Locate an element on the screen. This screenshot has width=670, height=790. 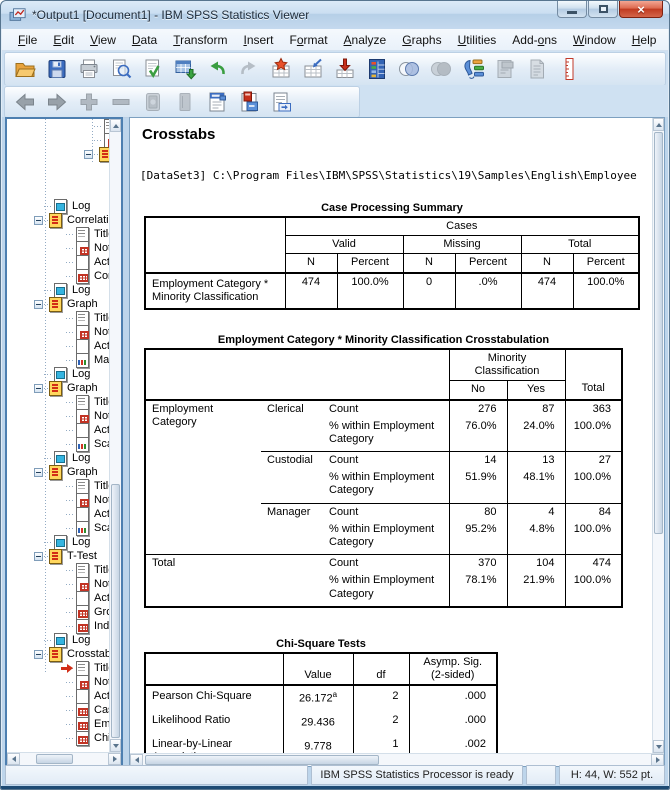
expand-button is located at coordinates (185, 102).